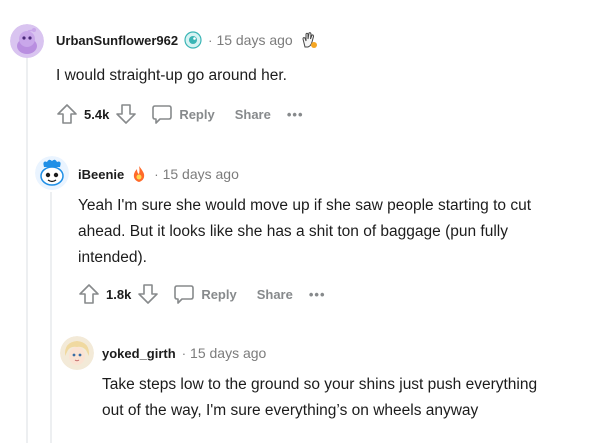 This screenshot has height=443, width=610. I want to click on username: yoked_girth, so click(139, 353).